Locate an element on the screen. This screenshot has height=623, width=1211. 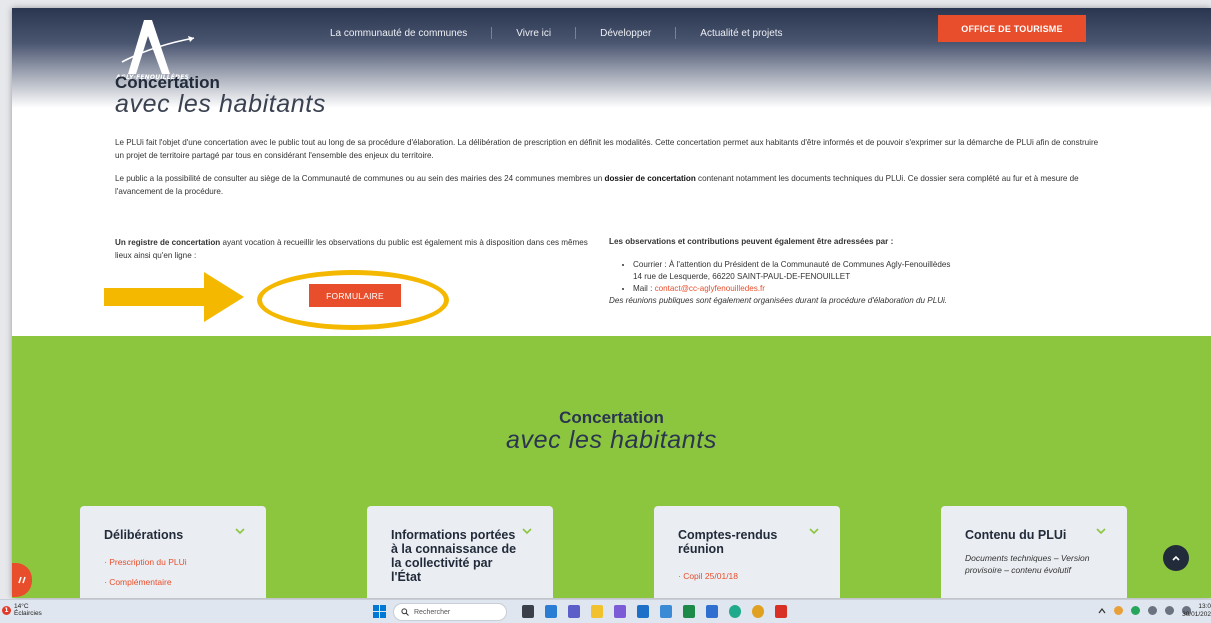
search-placeholder: Rechercher is located at coordinates (432, 612).